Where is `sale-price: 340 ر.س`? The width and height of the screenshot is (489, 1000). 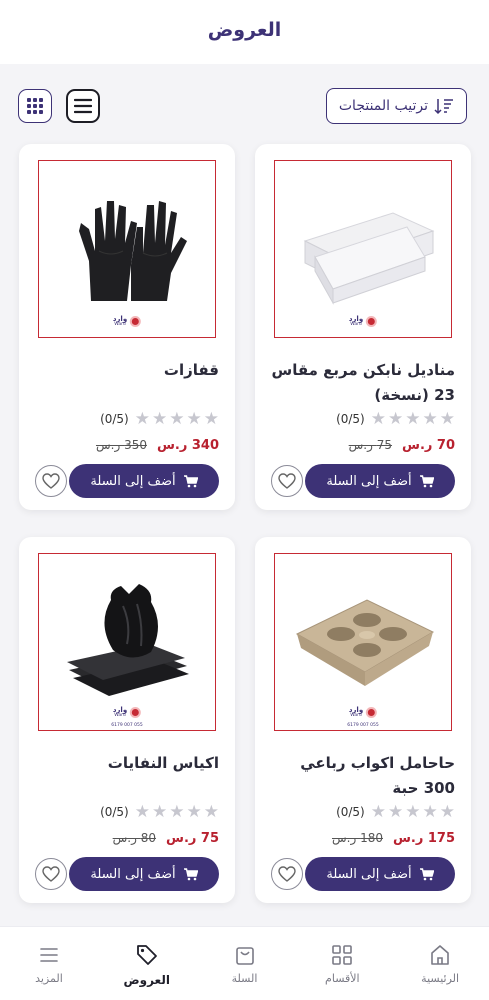 sale-price: 340 ر.س is located at coordinates (187, 445).